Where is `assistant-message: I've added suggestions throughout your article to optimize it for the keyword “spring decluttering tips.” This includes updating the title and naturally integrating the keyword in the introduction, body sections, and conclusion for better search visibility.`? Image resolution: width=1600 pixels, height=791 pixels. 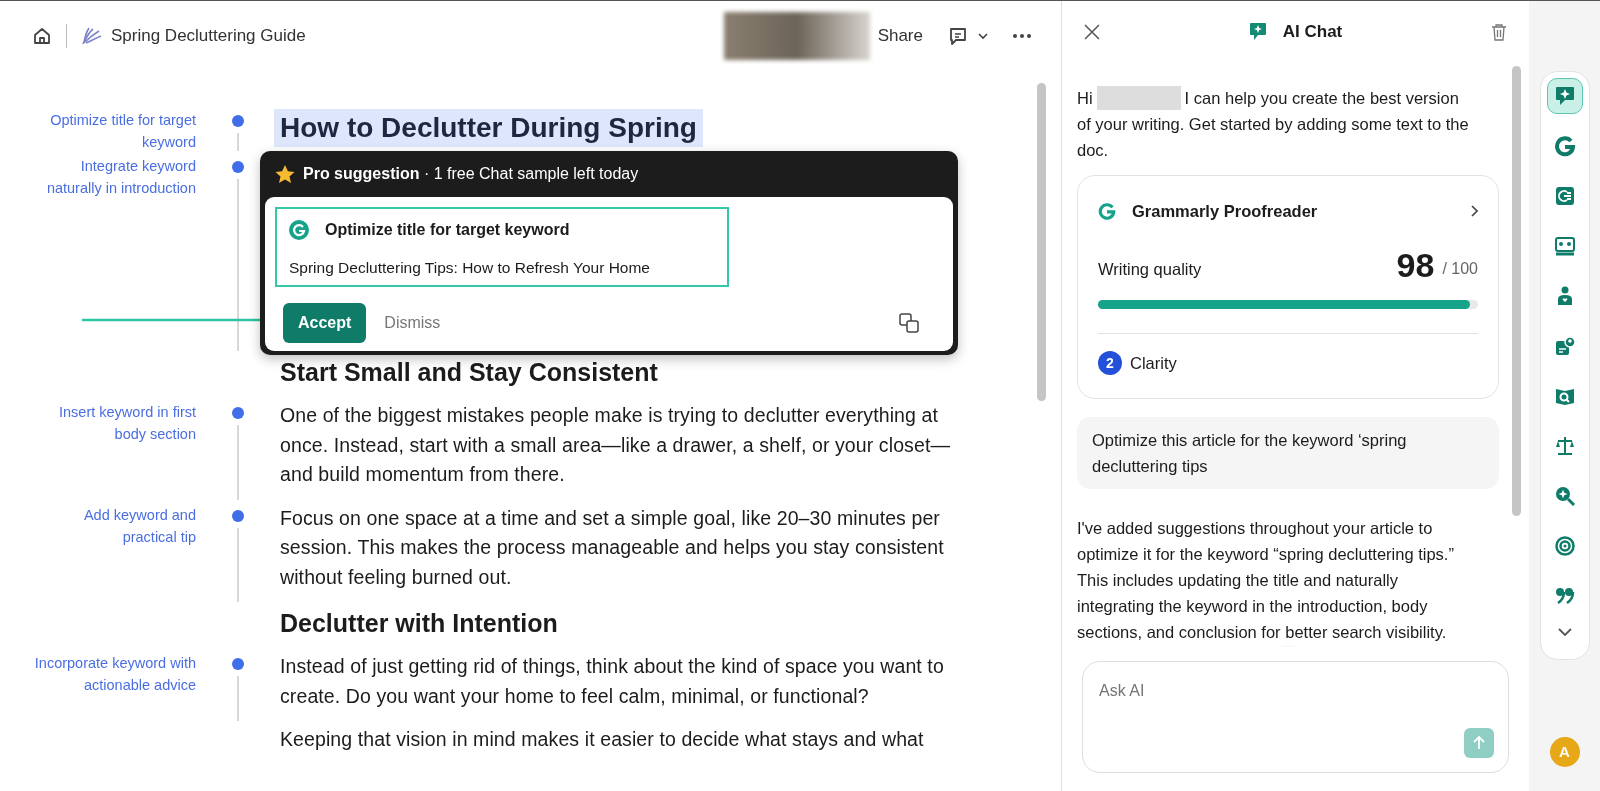
assistant-message: I've added suggestions throughout your article to optimize it for the keyword “spring decluttering tips.” This includes updating the title and naturally integrating the keyword in the introduction, body sections, and conclusion for better search visibility. is located at coordinates (1266, 580).